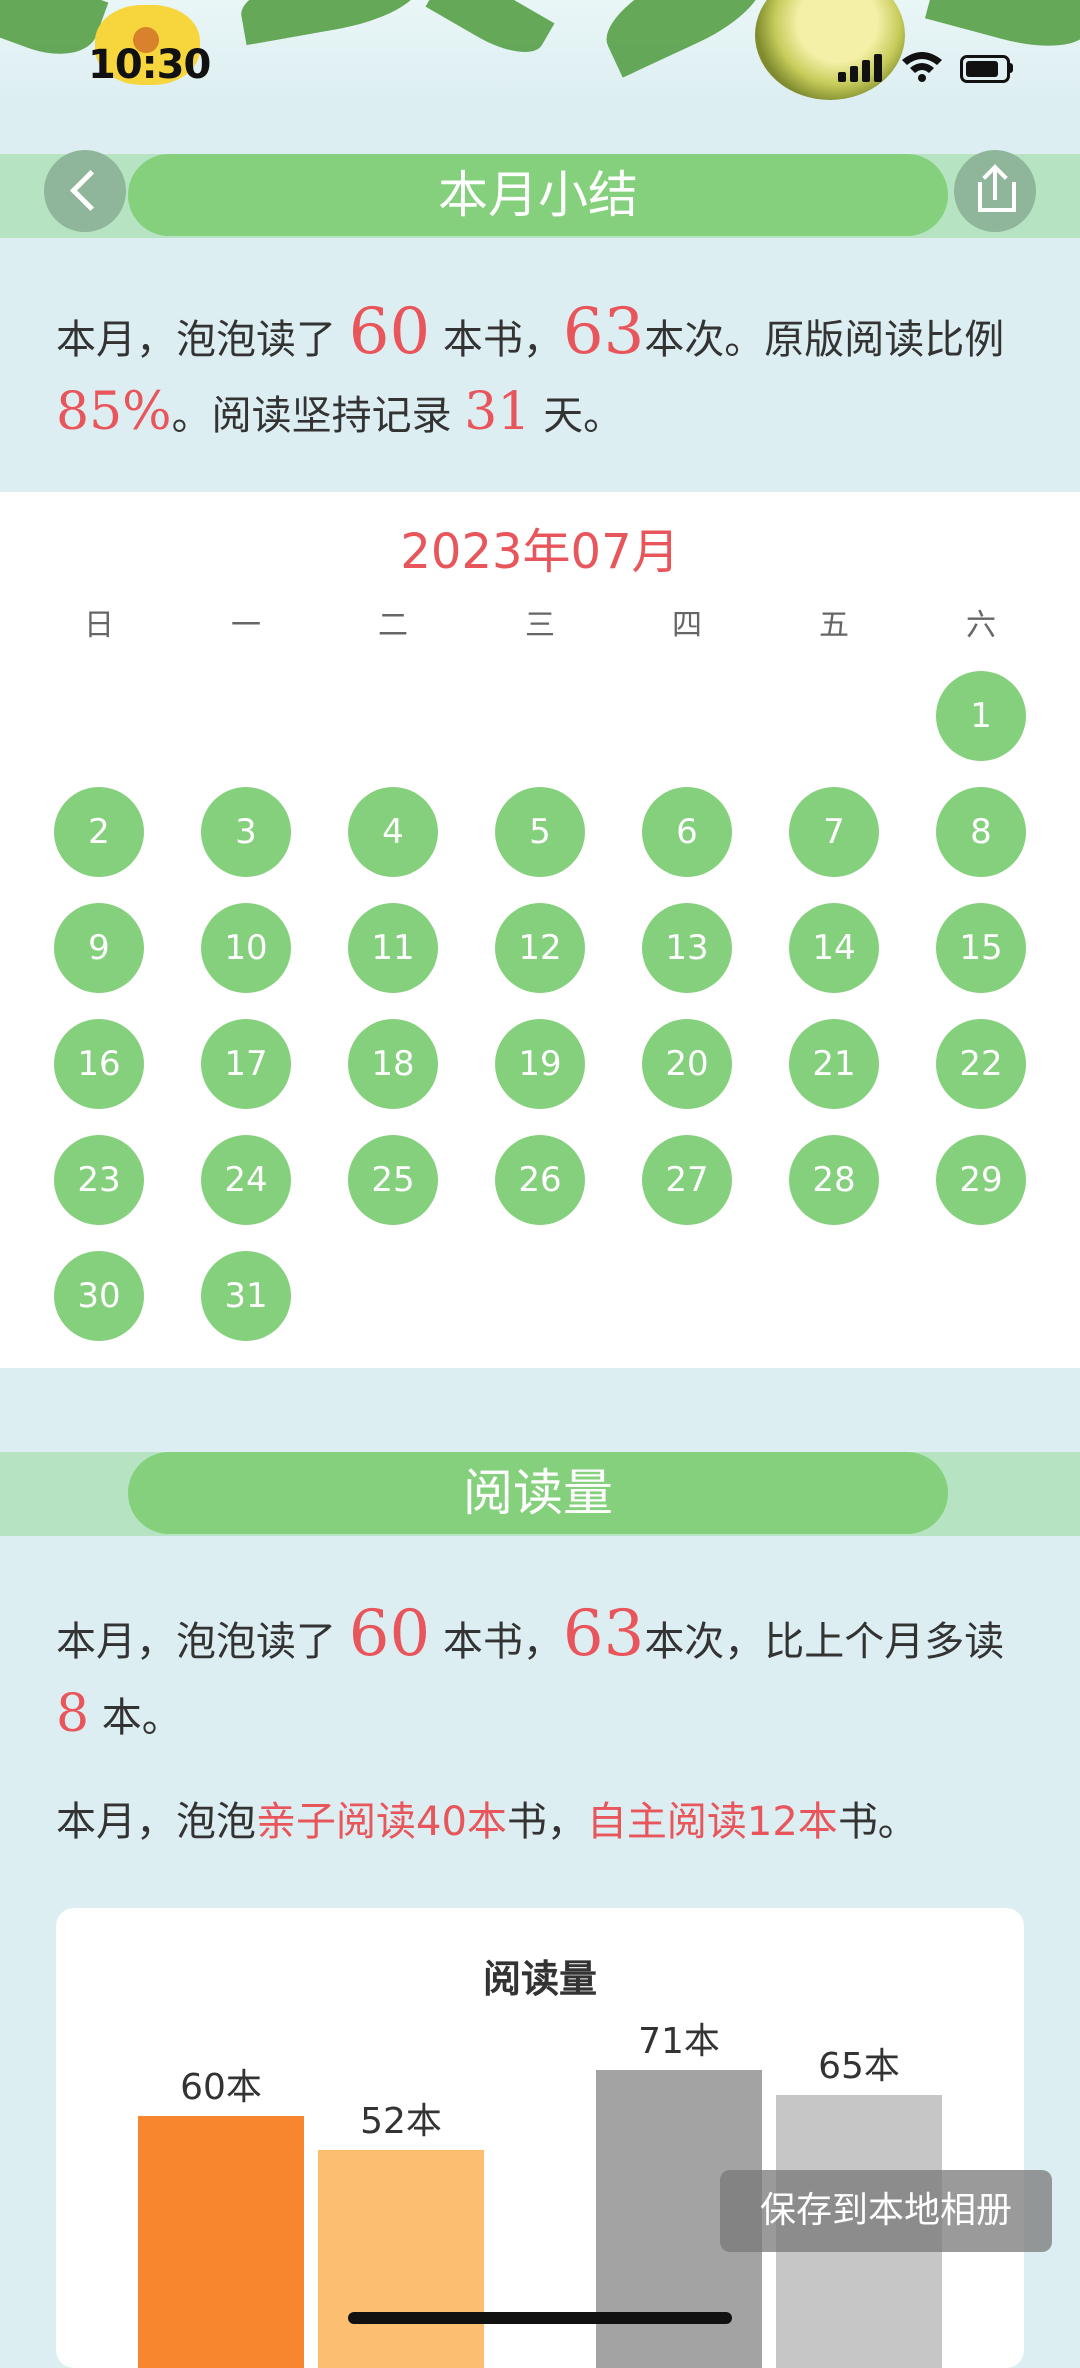 Image resolution: width=1080 pixels, height=2368 pixels. Describe the element at coordinates (246, 832) in the screenshot. I see `calendar-day: 3` at that location.